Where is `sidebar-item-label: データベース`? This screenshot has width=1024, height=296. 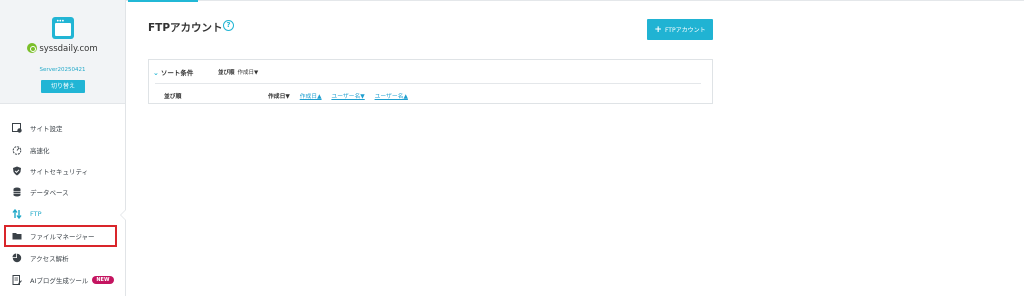 sidebar-item-label: データベース is located at coordinates (49, 193).